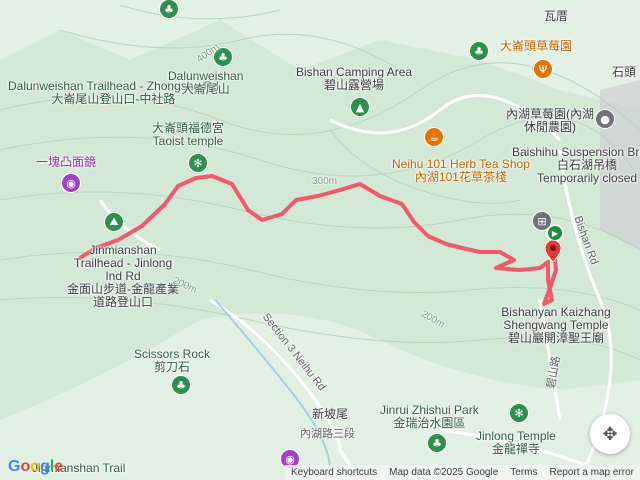  Describe the element at coordinates (556, 16) in the screenshot. I see `walei-label: 瓦厝` at that location.